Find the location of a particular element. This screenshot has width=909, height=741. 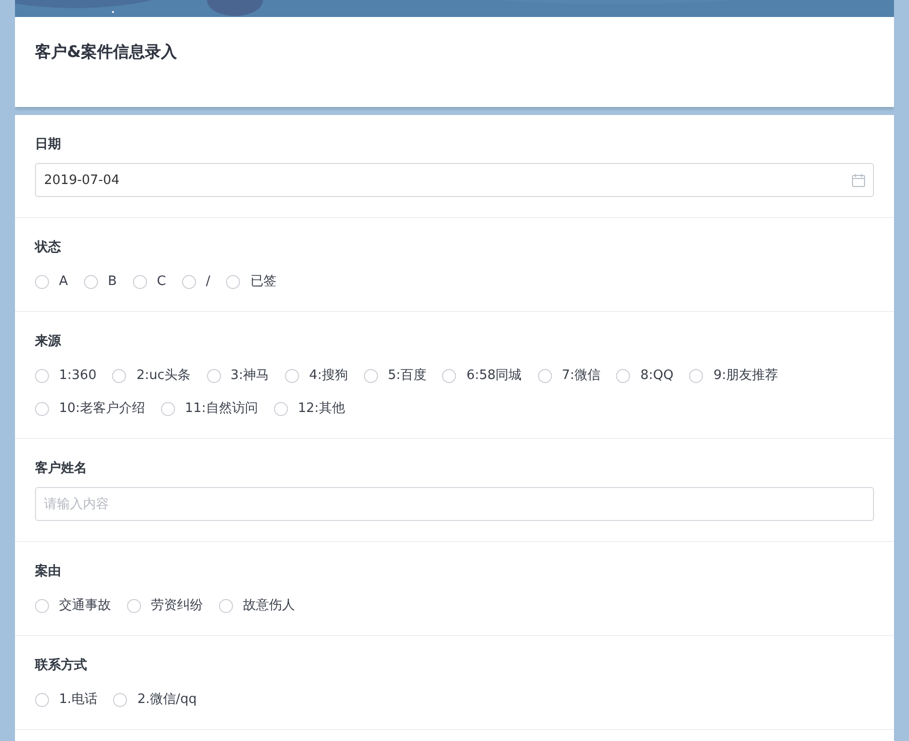

field-label: 客户姓名 is located at coordinates (61, 469).